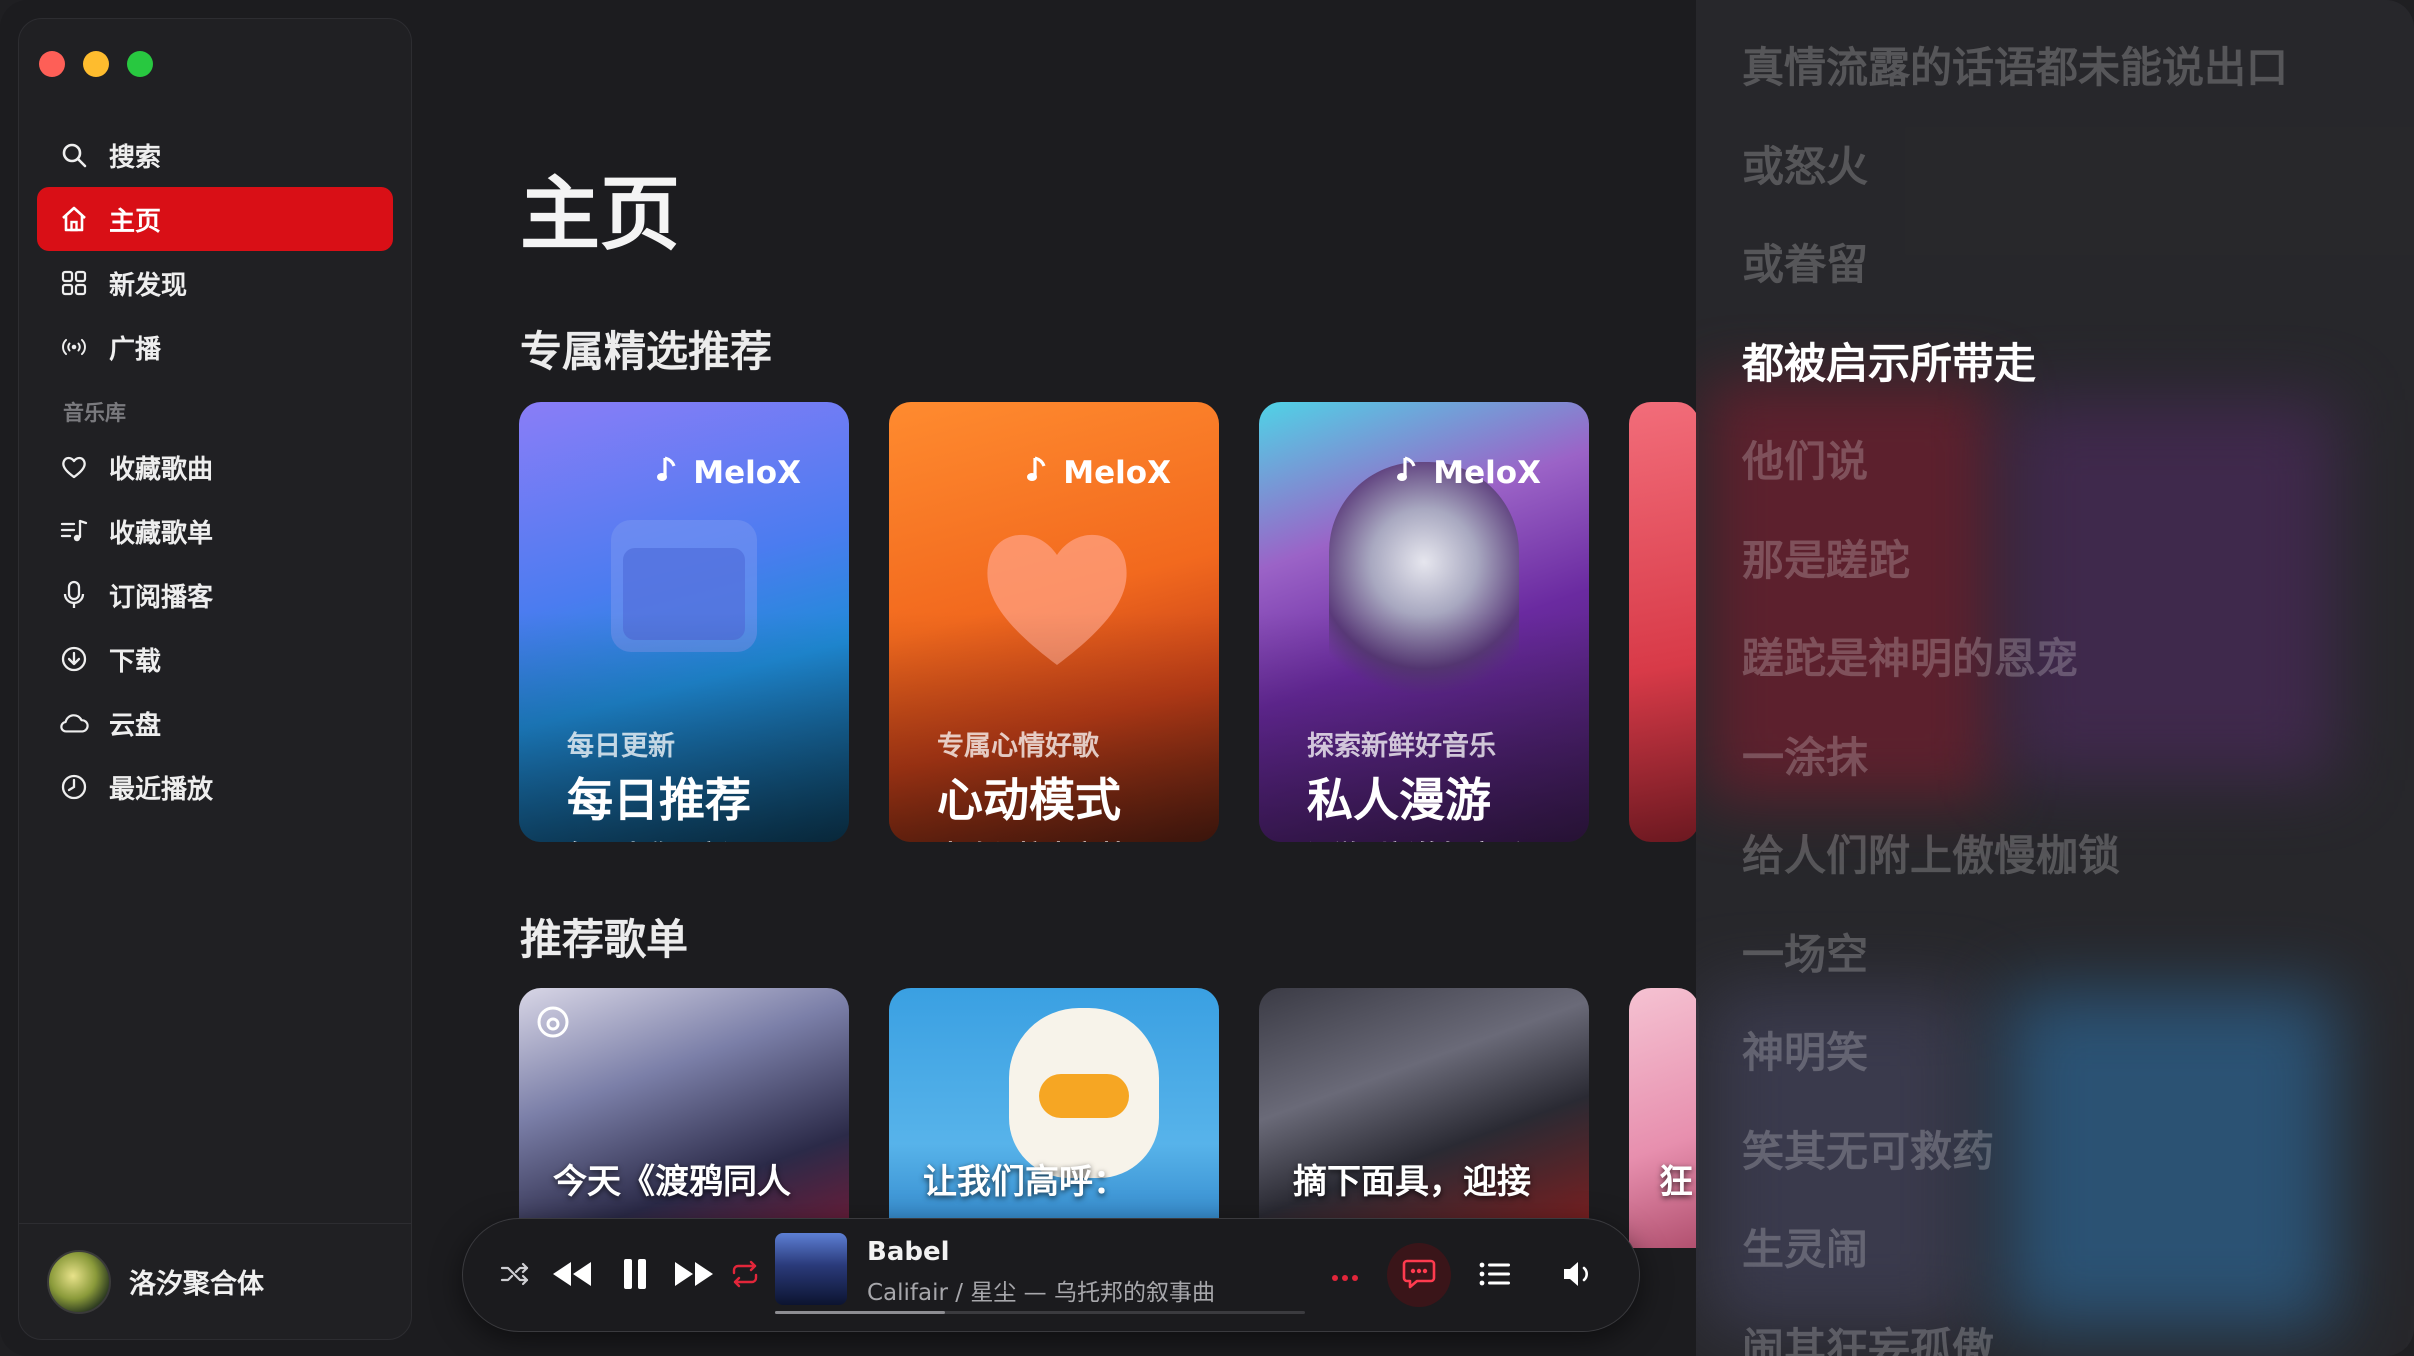  I want to click on playlist-card: 让我们高呼：, so click(1054, 1118).